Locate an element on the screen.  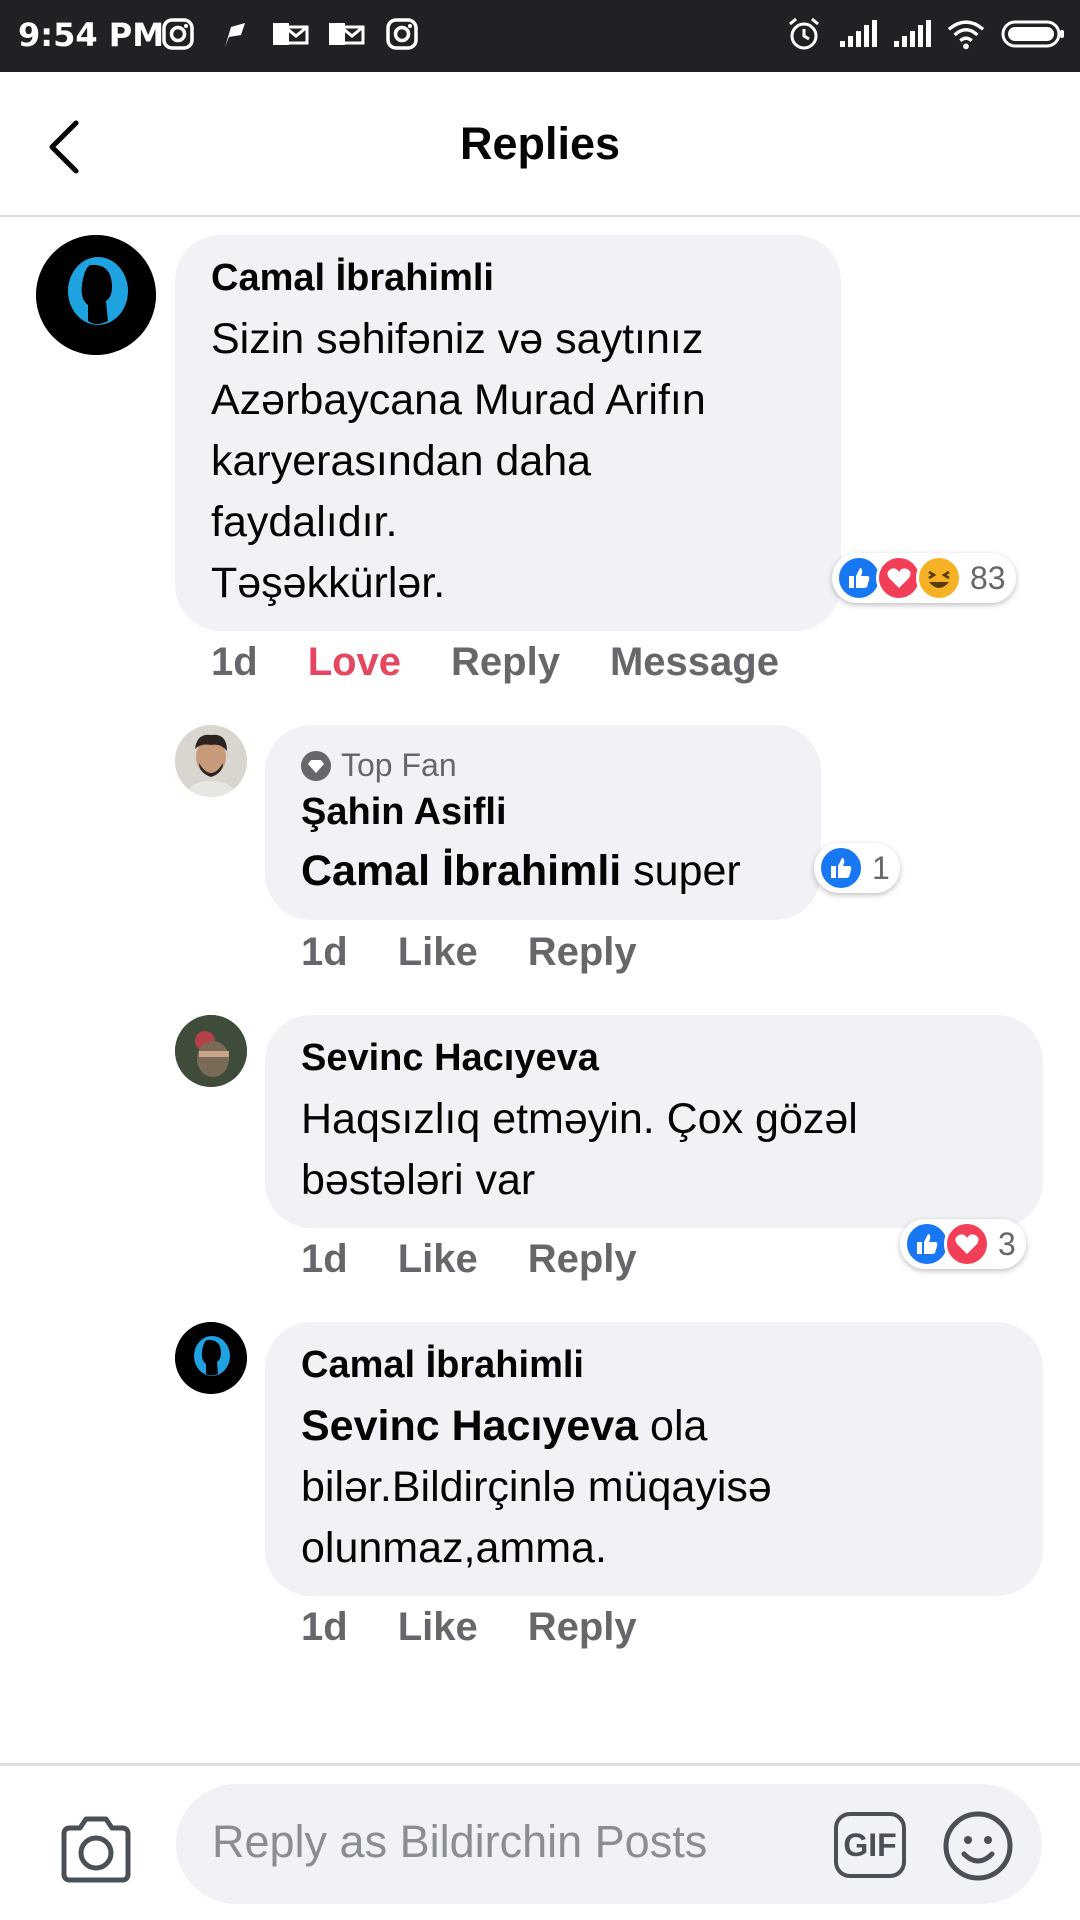
page-title: Replies is located at coordinates (540, 143).